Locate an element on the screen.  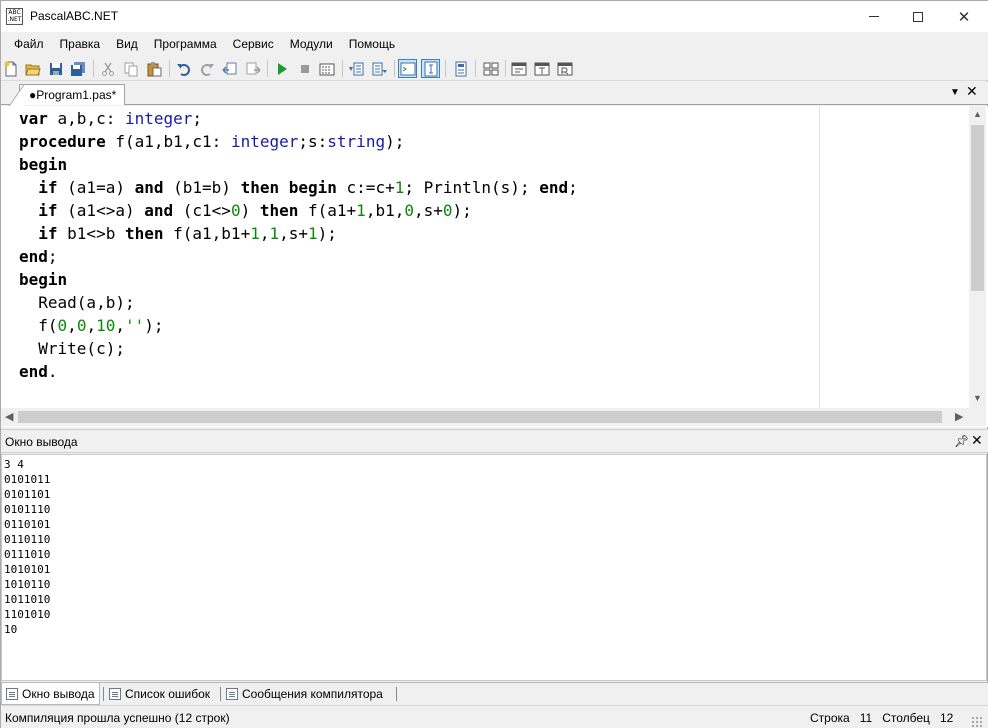
menu-modules: Модули is located at coordinates (311, 44).